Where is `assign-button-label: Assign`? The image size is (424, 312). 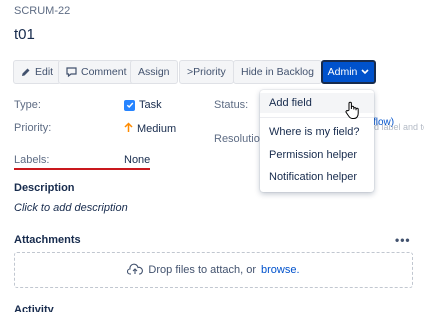
assign-button-label: Assign is located at coordinates (154, 72).